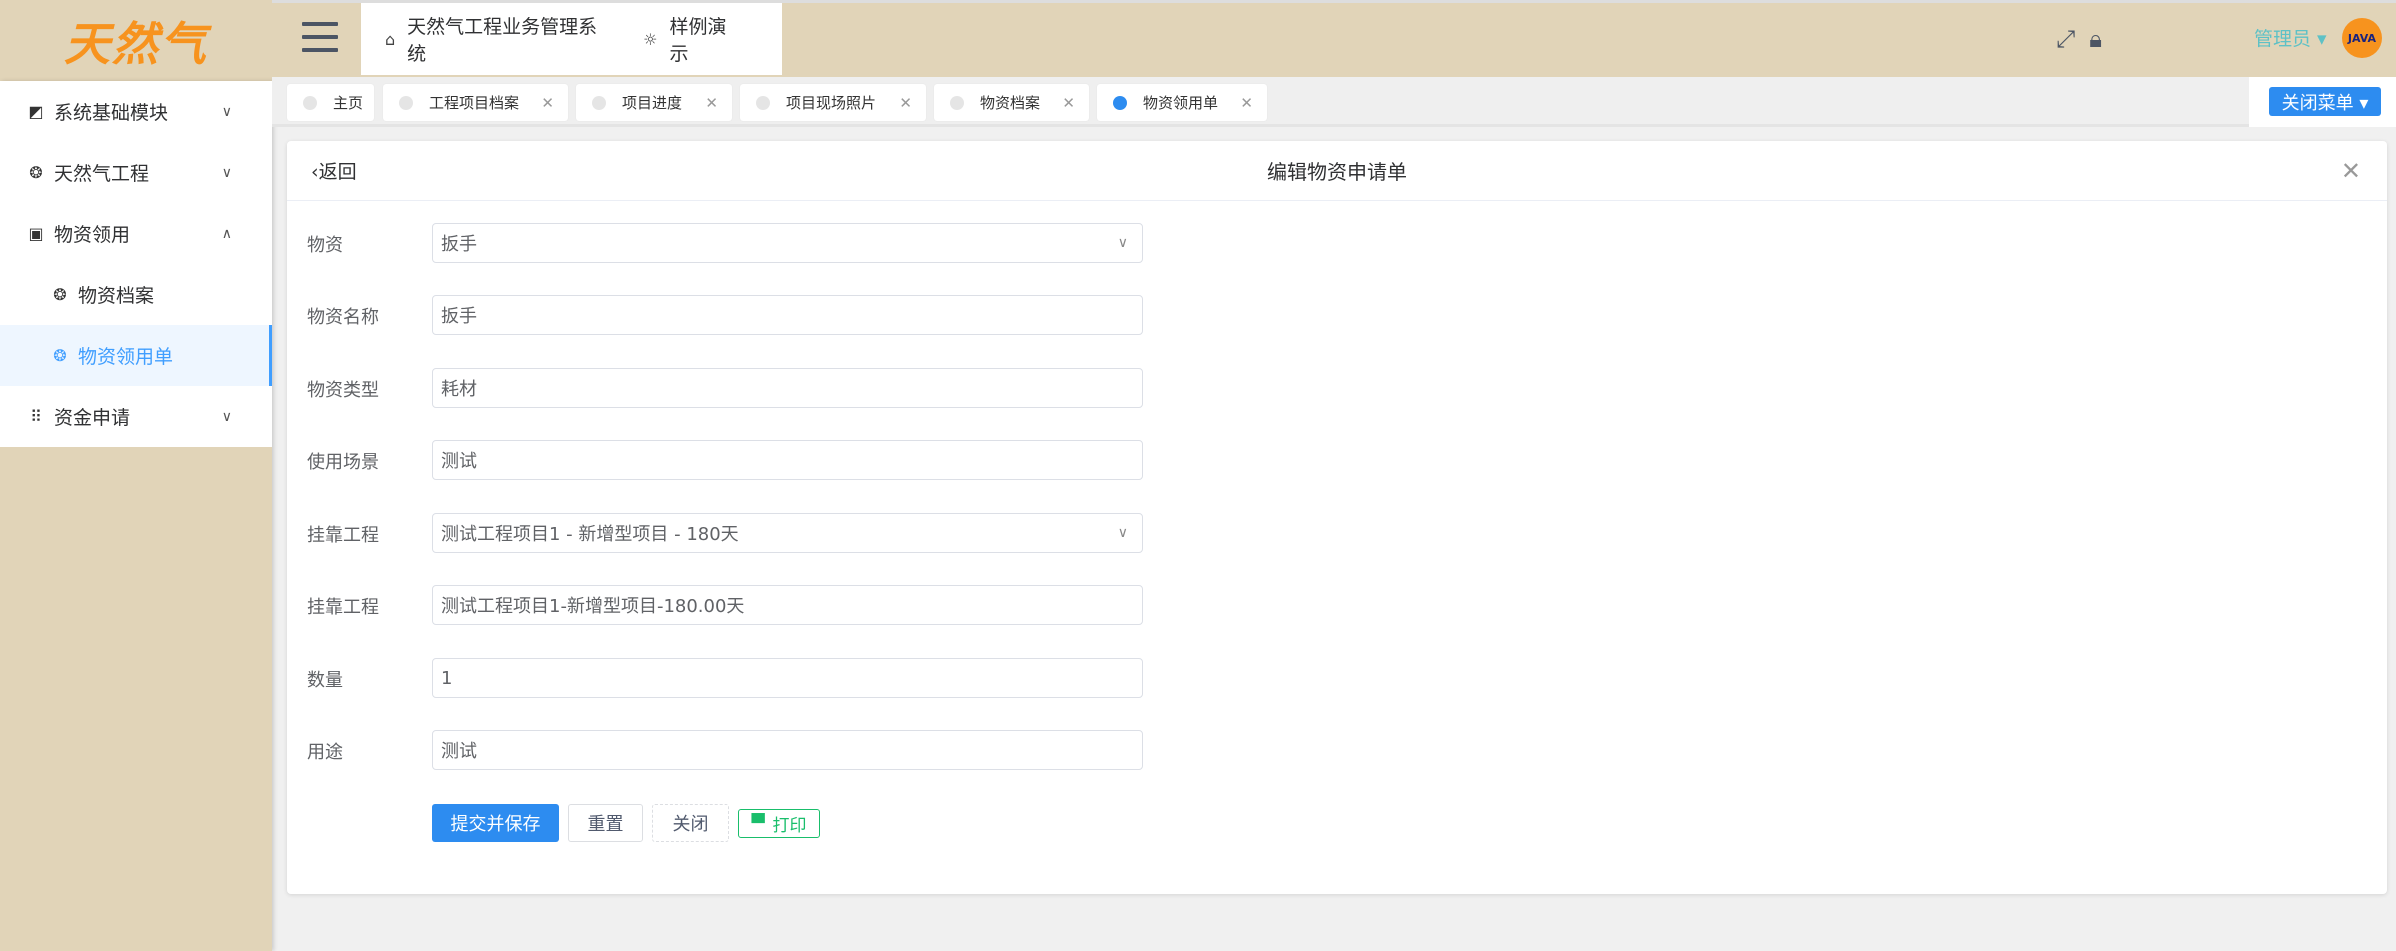 This screenshot has width=2396, height=951. I want to click on chart-icon: ◩, so click(36, 111).